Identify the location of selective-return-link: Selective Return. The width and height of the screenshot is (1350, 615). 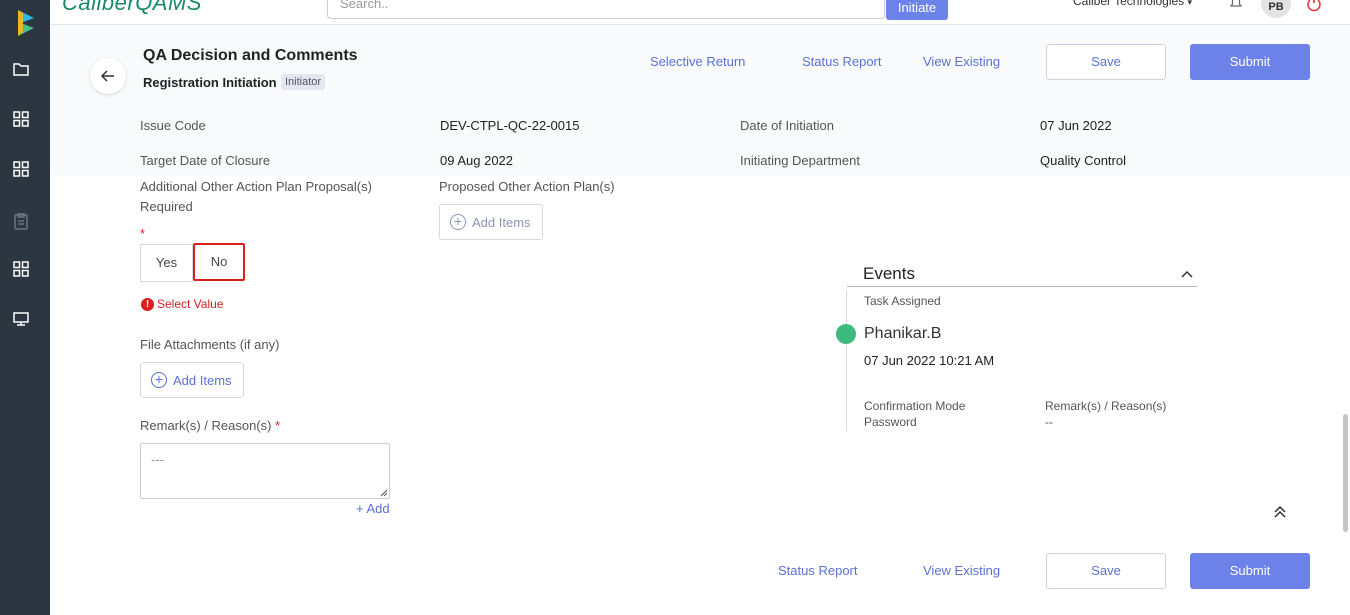
(697, 61).